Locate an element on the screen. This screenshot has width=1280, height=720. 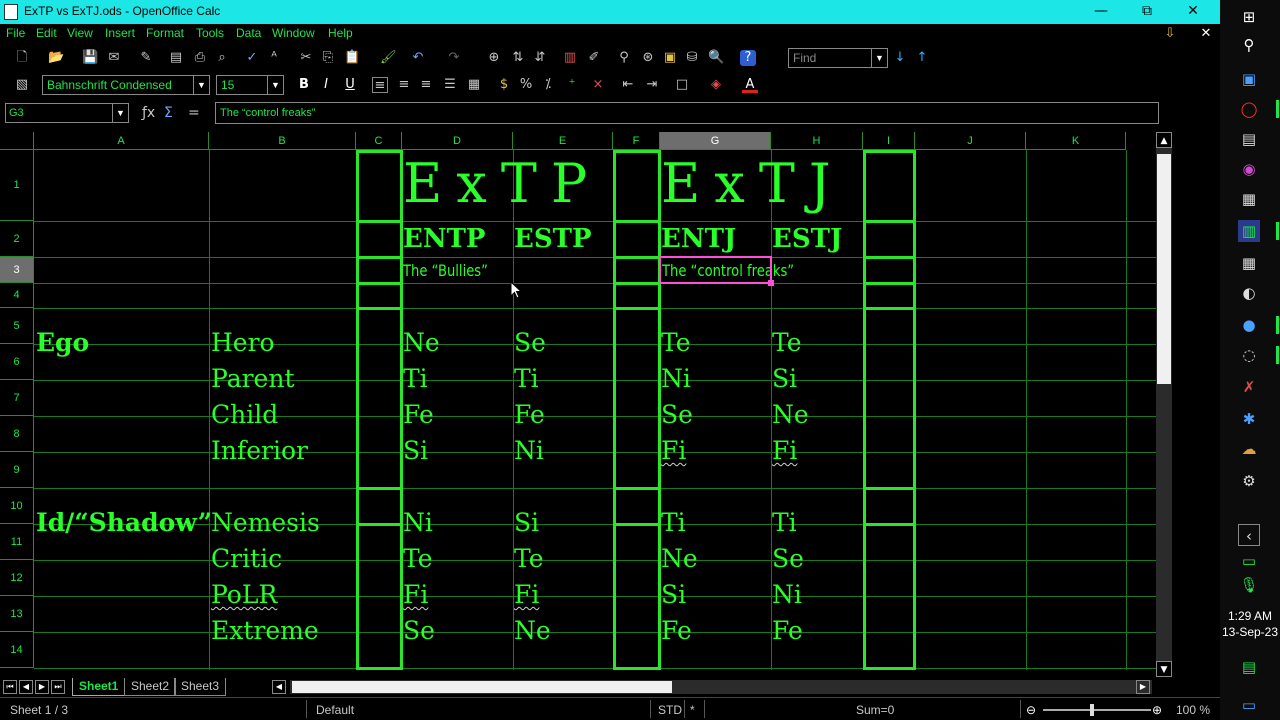
sheet-tab-1: Sheet1 is located at coordinates (99, 687).